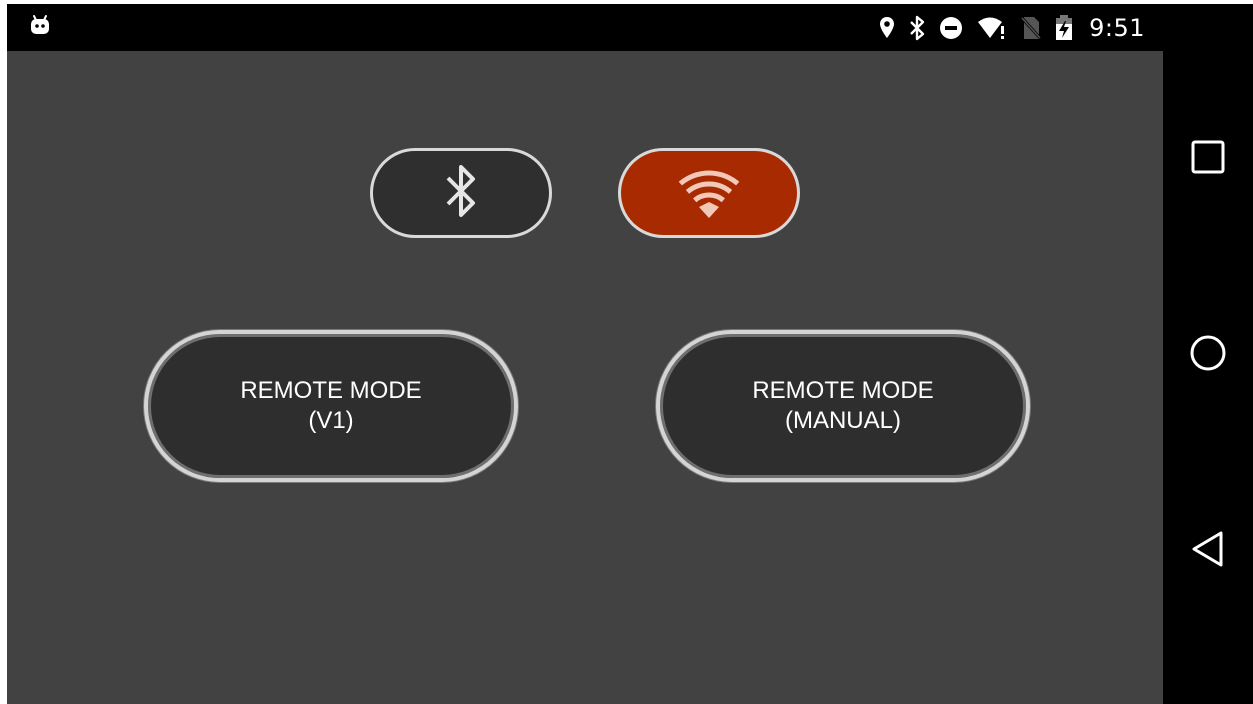 The image size is (1253, 704). I want to click on wifi-icon, so click(709, 193).